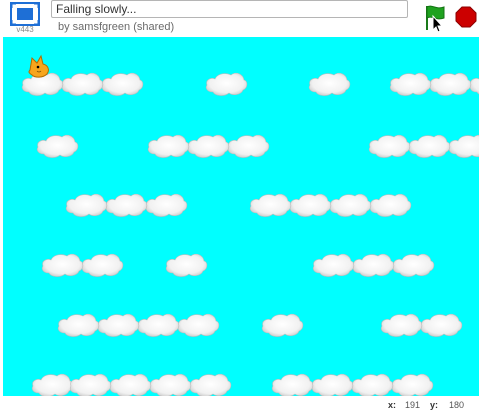 This screenshot has height=414, width=479. What do you see at coordinates (25, 29) in the screenshot?
I see `version-label: v443` at bounding box center [25, 29].